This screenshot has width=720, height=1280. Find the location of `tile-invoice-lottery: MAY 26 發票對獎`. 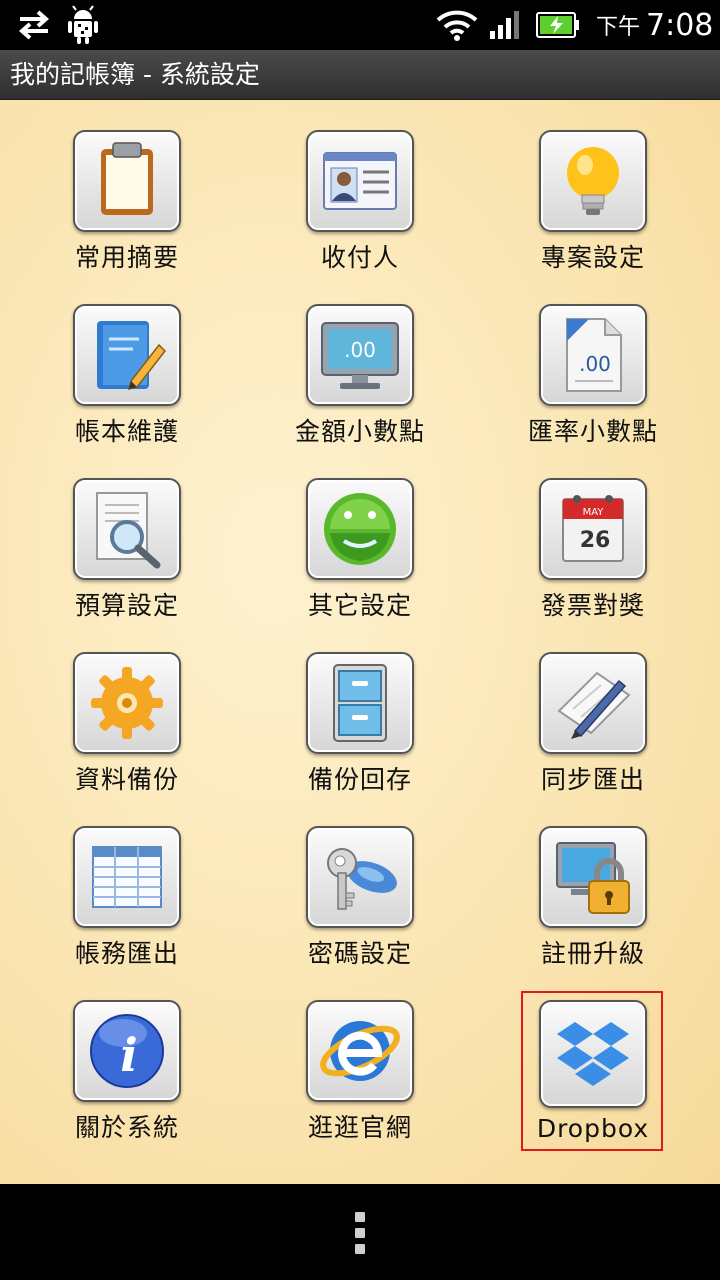

tile-invoice-lottery: MAY 26 發票對獎 is located at coordinates (593, 535).